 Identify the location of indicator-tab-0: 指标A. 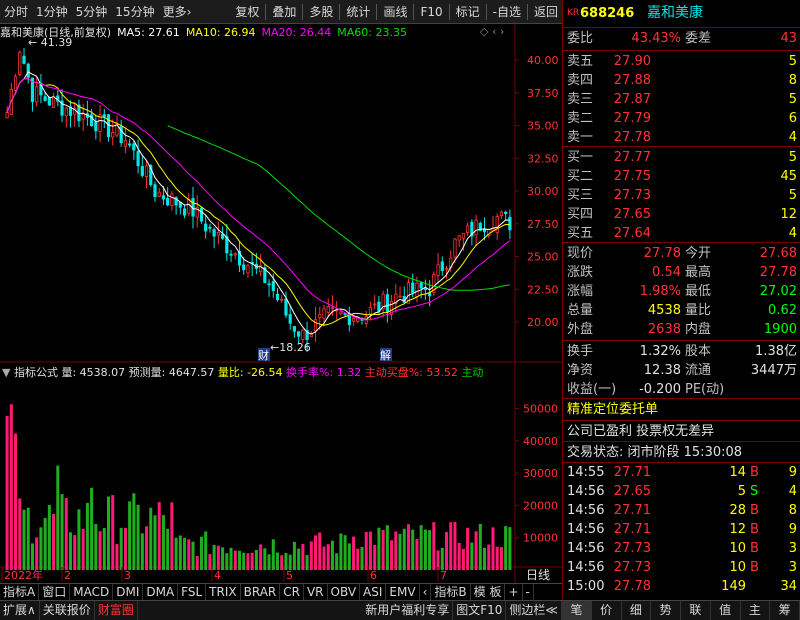
(20, 592).